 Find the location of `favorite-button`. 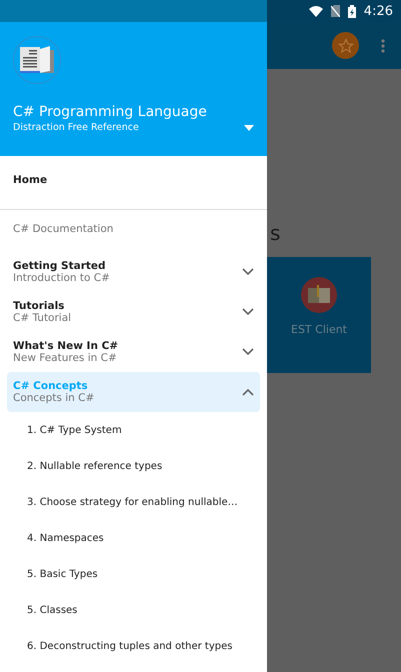

favorite-button is located at coordinates (345, 45).